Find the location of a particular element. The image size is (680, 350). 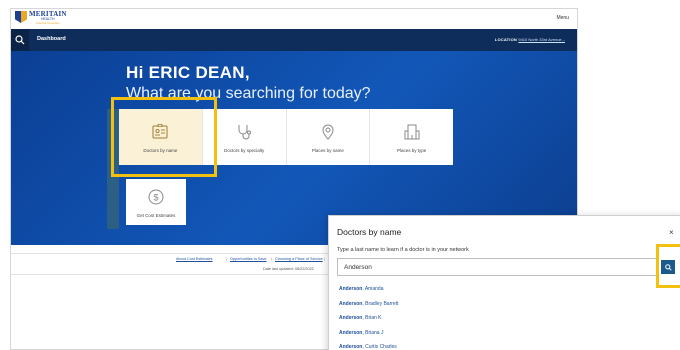

list-item: Anderson, Brian K is located at coordinates (499, 322).